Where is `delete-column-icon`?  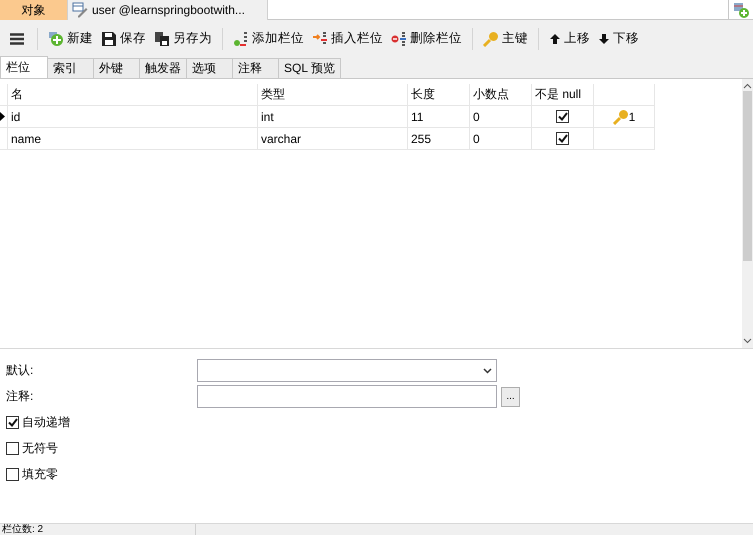
delete-column-icon is located at coordinates (399, 38).